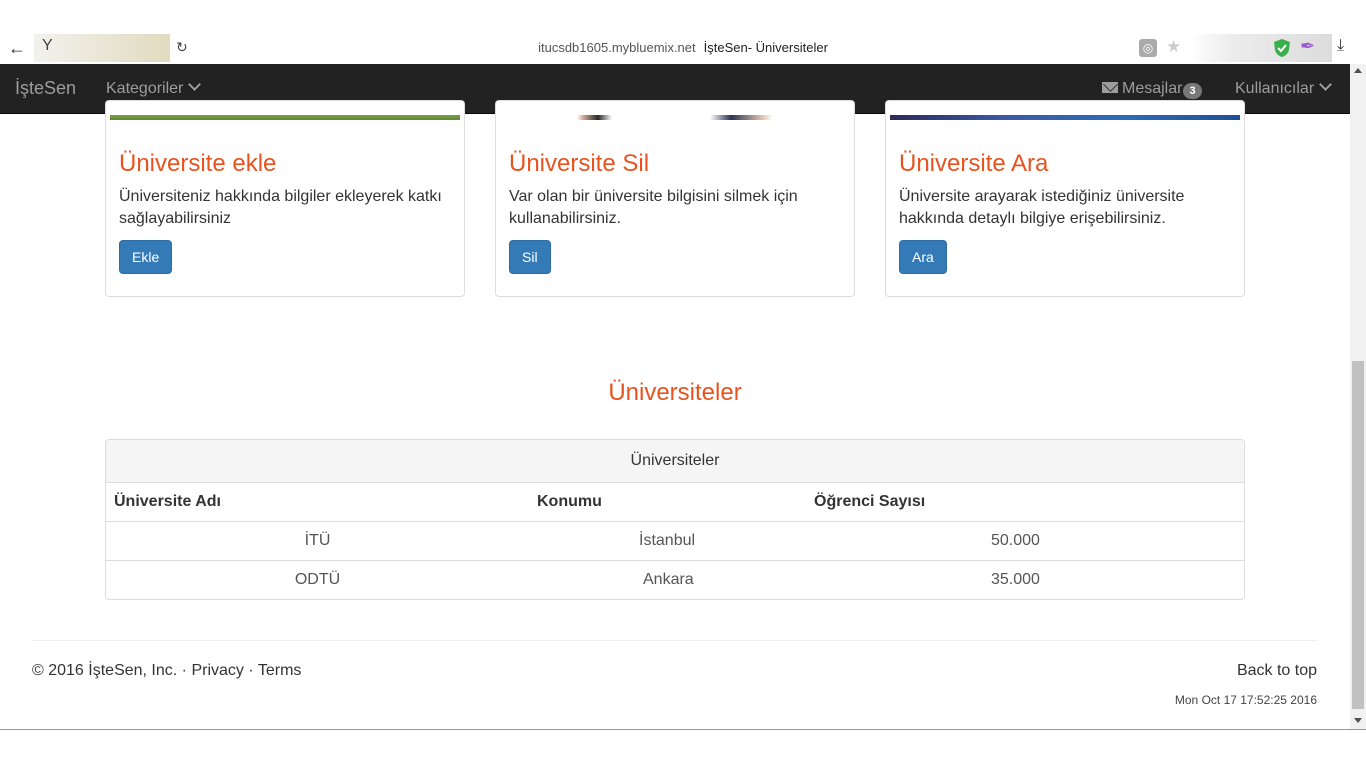 This screenshot has height=768, width=1366. I want to click on table-cell: 35.000, so click(1025, 579).